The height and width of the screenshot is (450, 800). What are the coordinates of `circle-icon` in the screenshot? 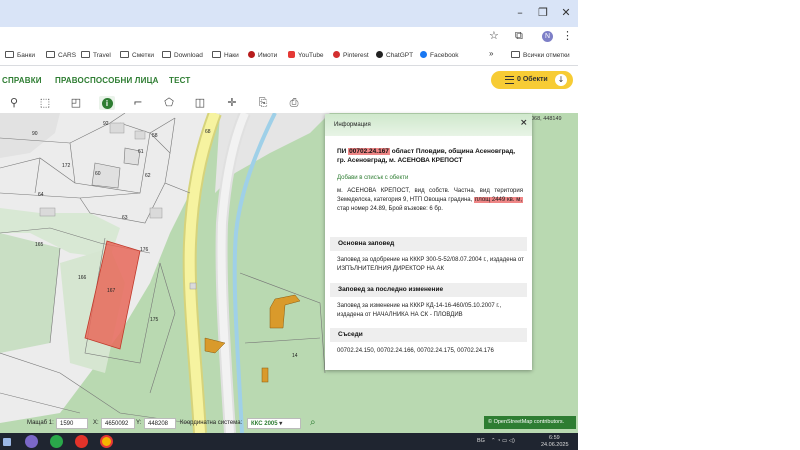 It's located at (251, 54).